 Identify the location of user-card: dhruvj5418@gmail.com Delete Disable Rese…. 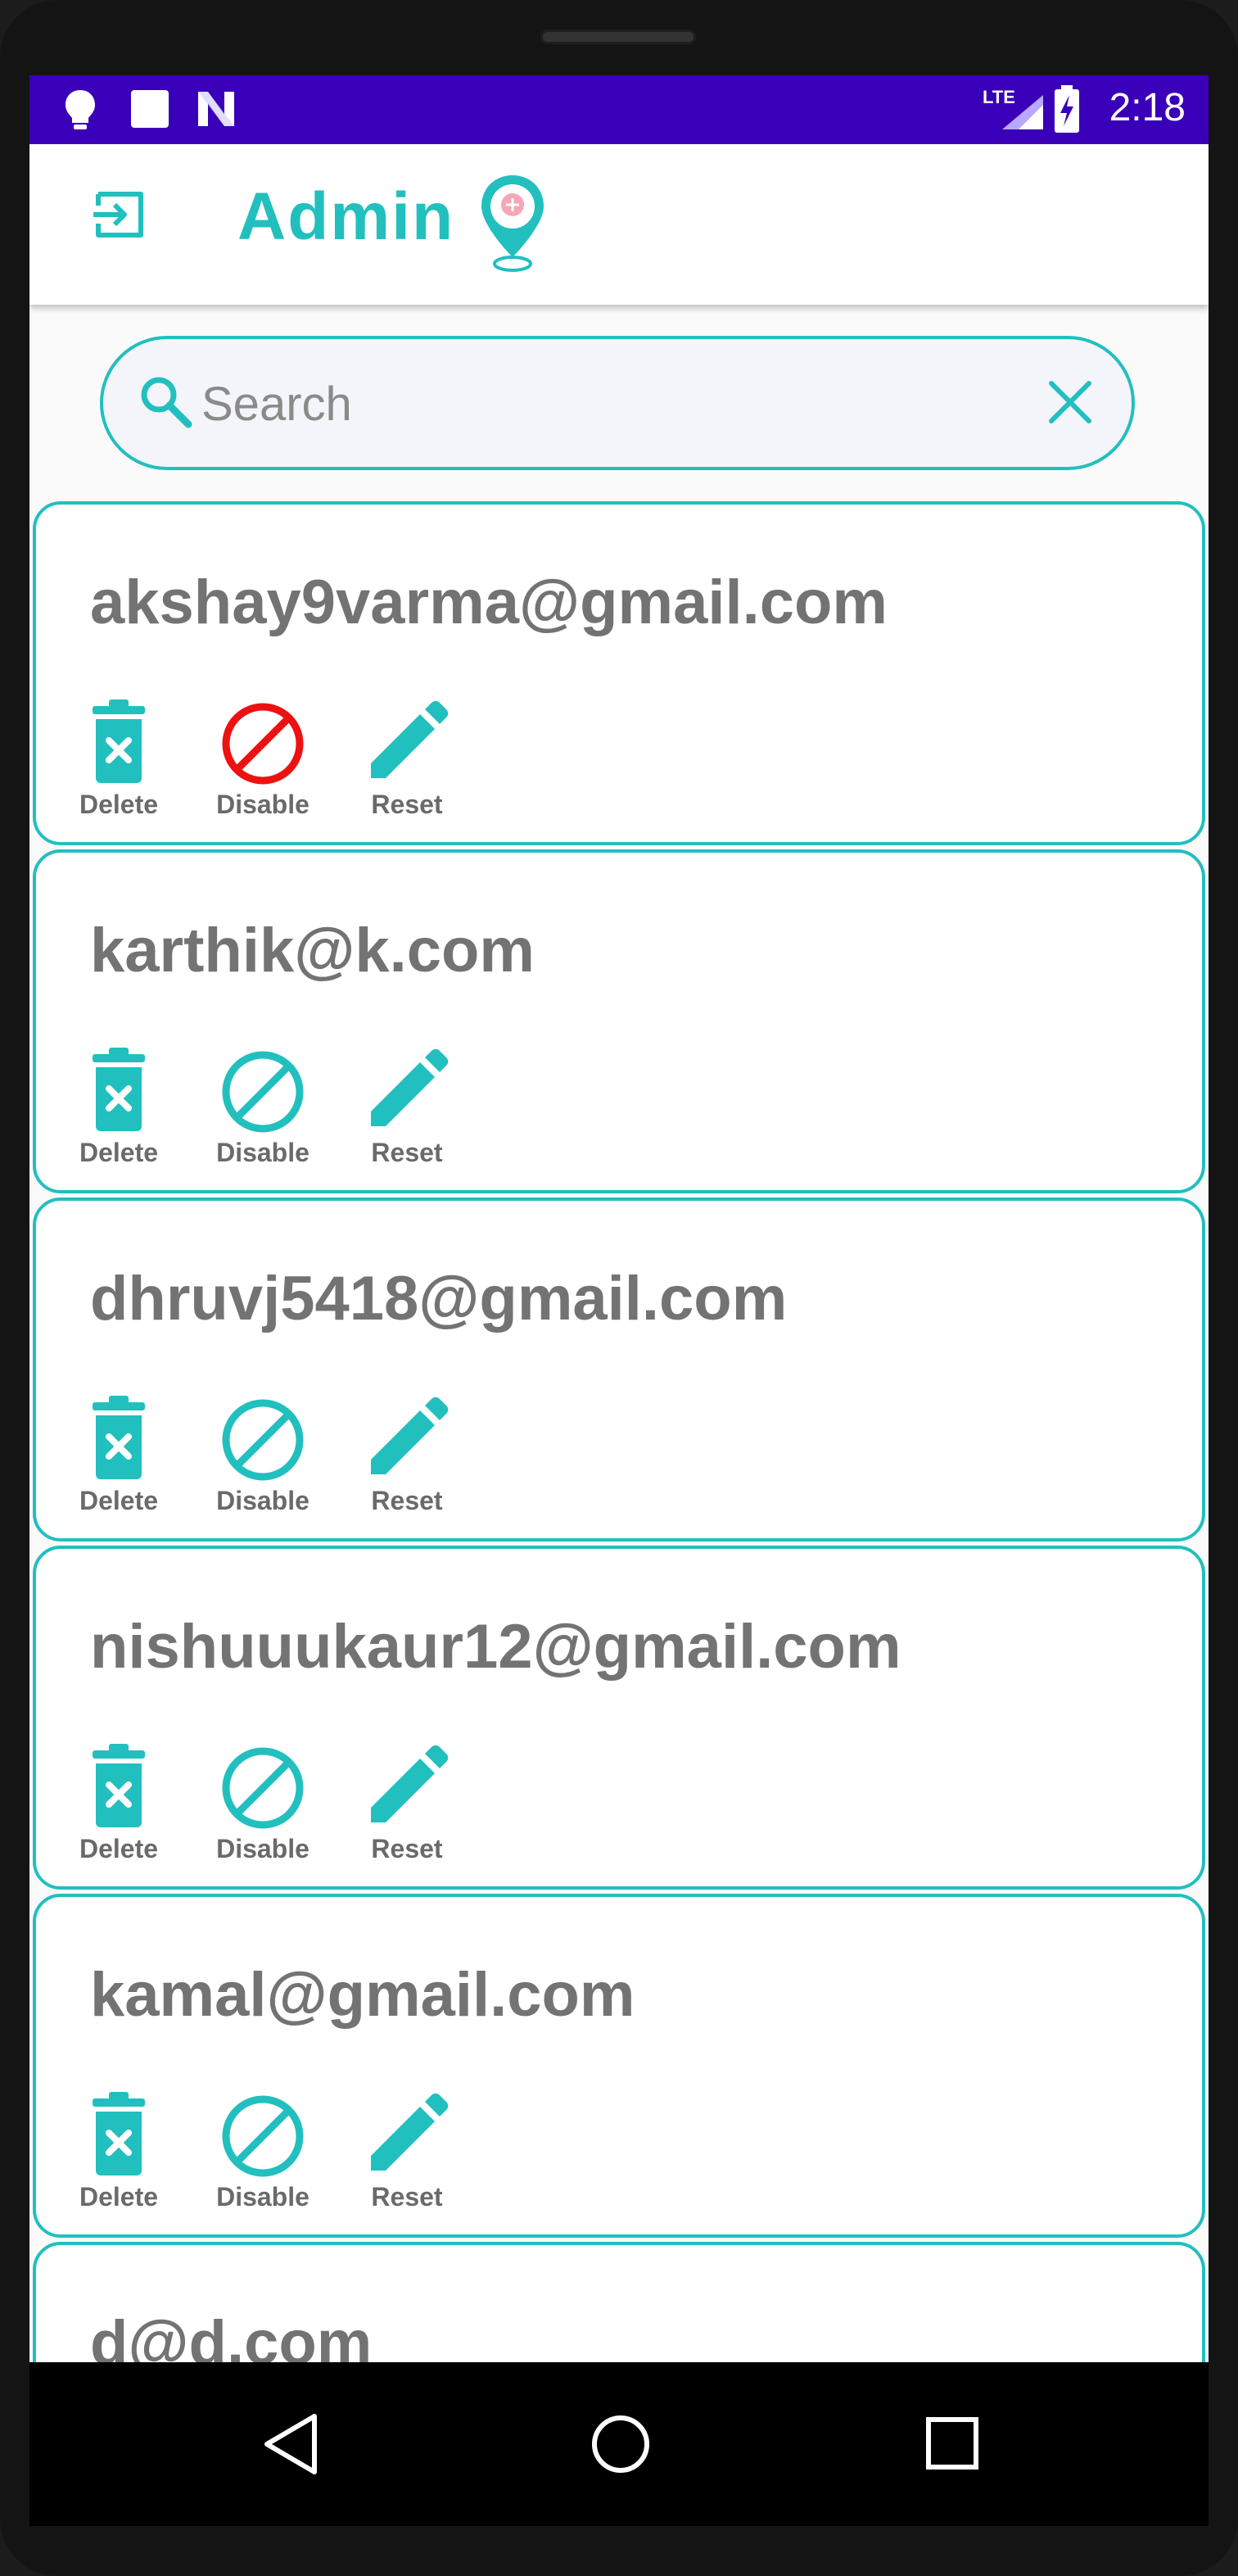
(619, 1369).